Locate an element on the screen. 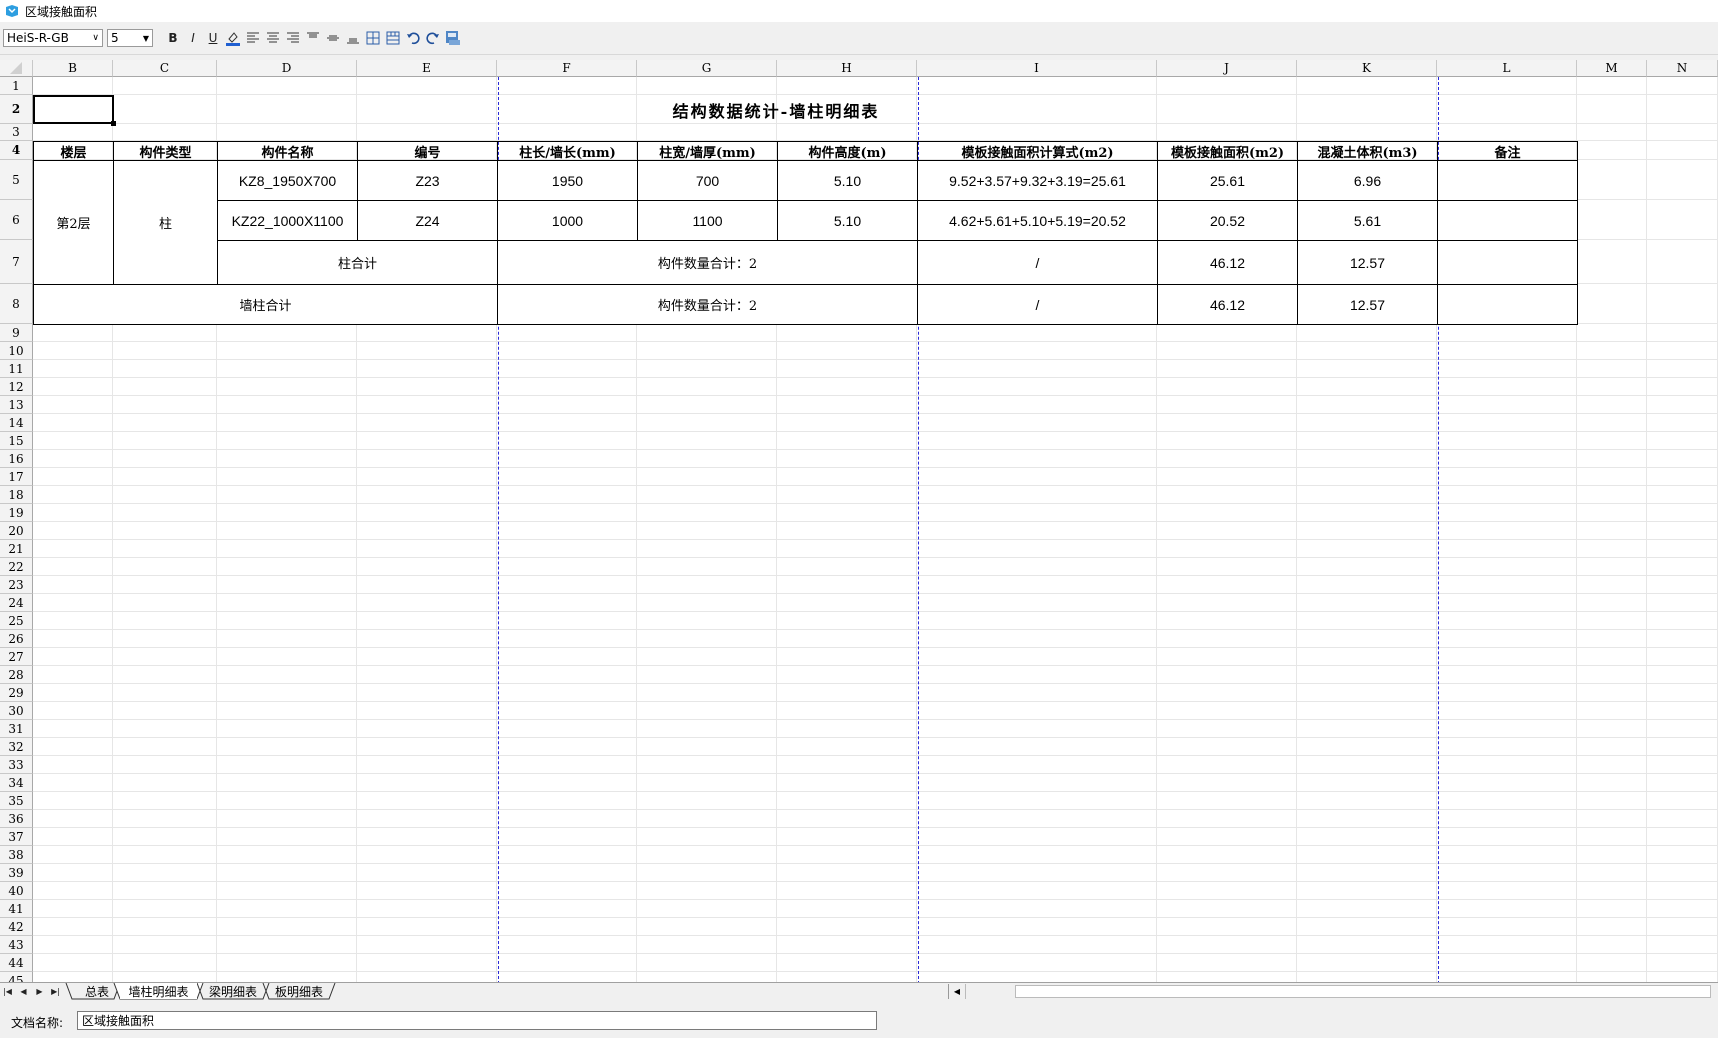  row-header-40: 40 is located at coordinates (16, 891).